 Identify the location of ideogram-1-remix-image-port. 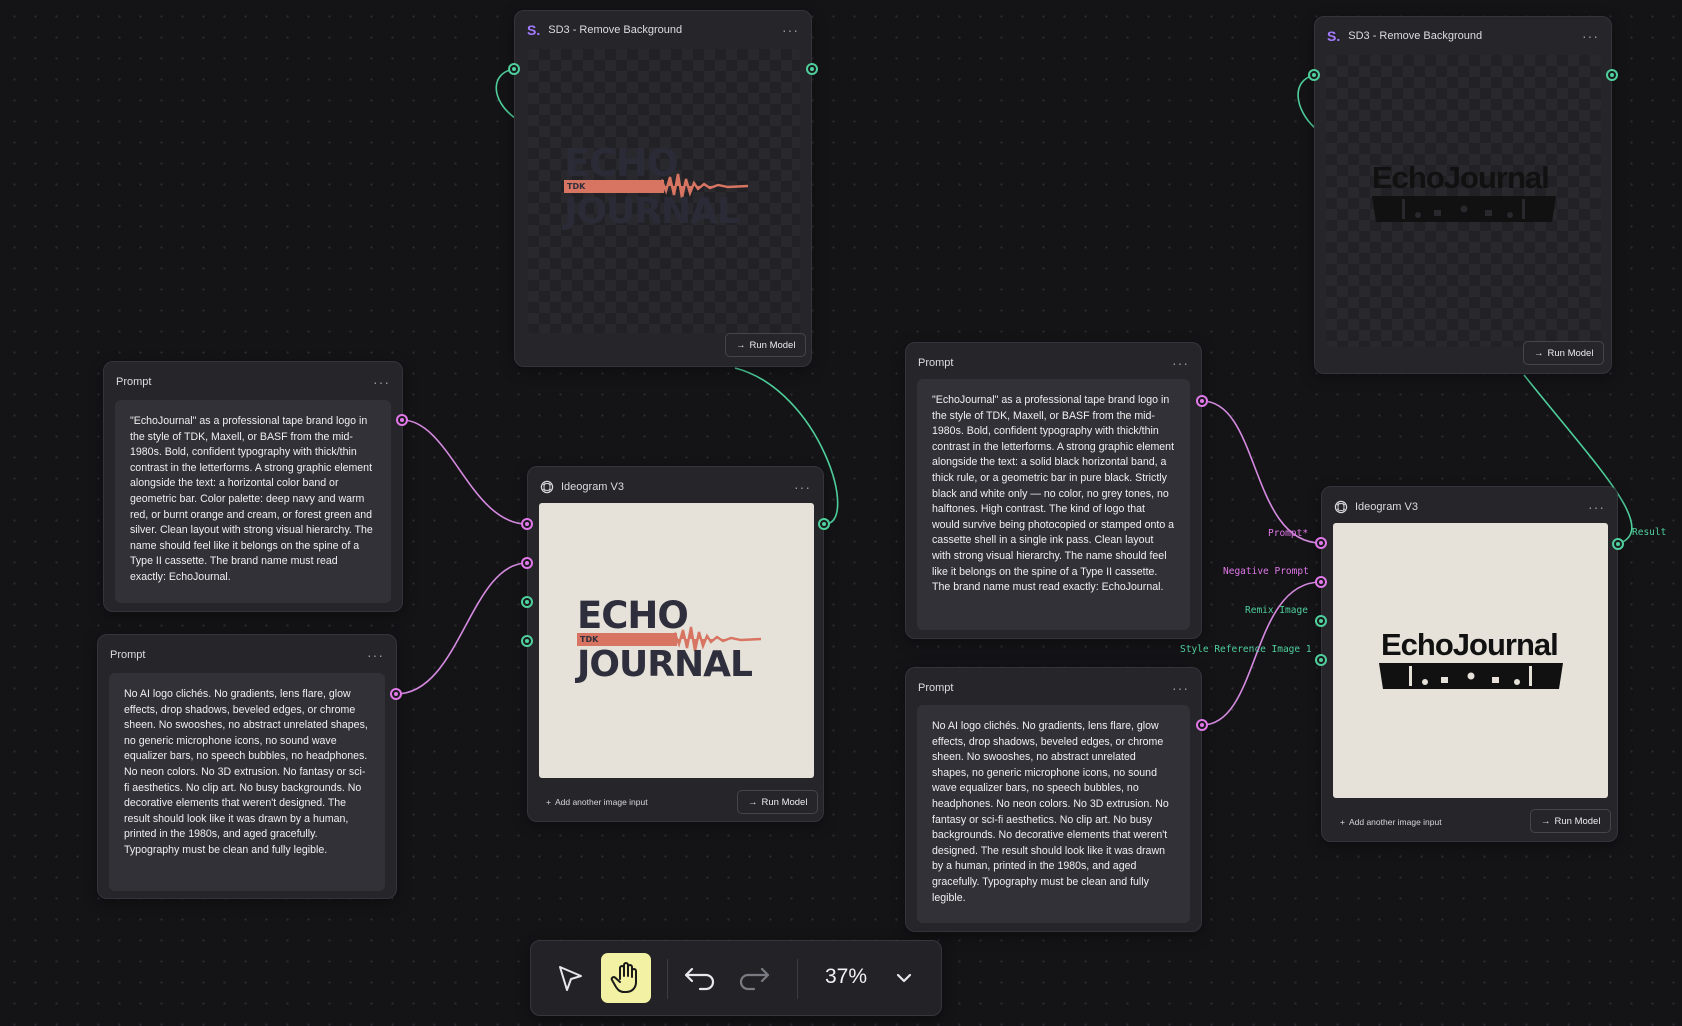
(527, 602).